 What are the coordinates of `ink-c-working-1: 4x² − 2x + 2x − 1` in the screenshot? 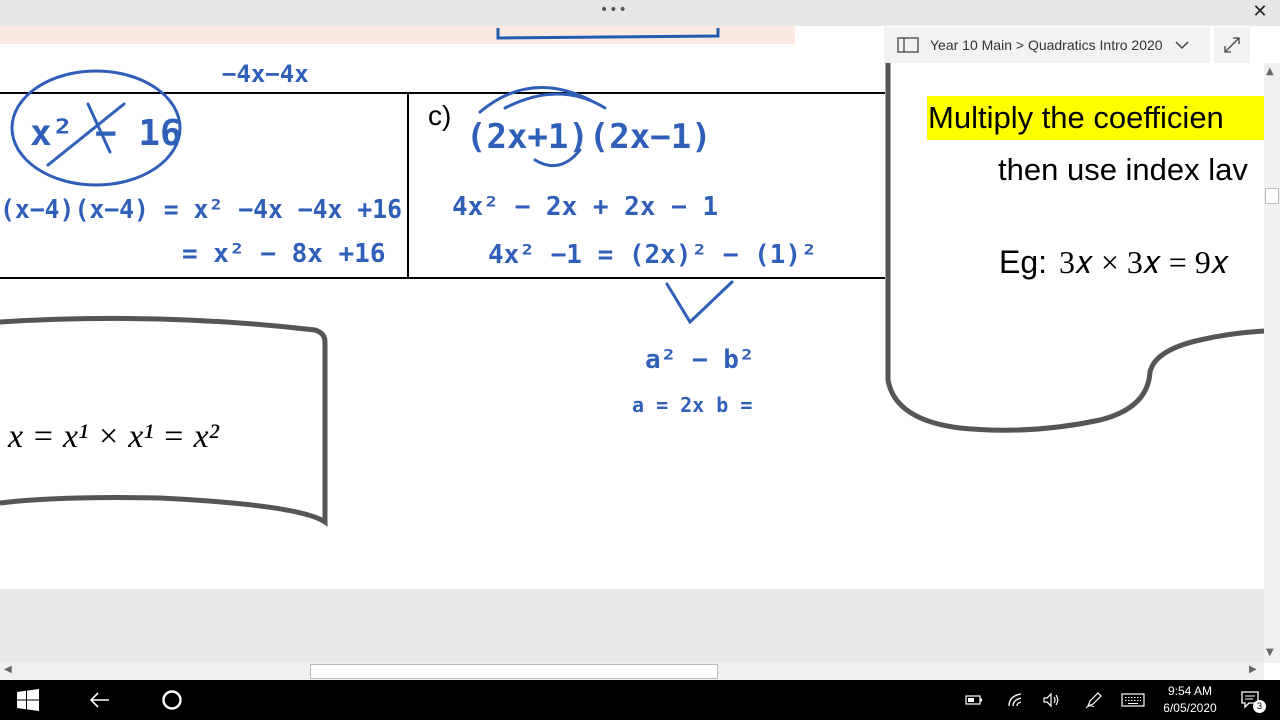 It's located at (585, 207).